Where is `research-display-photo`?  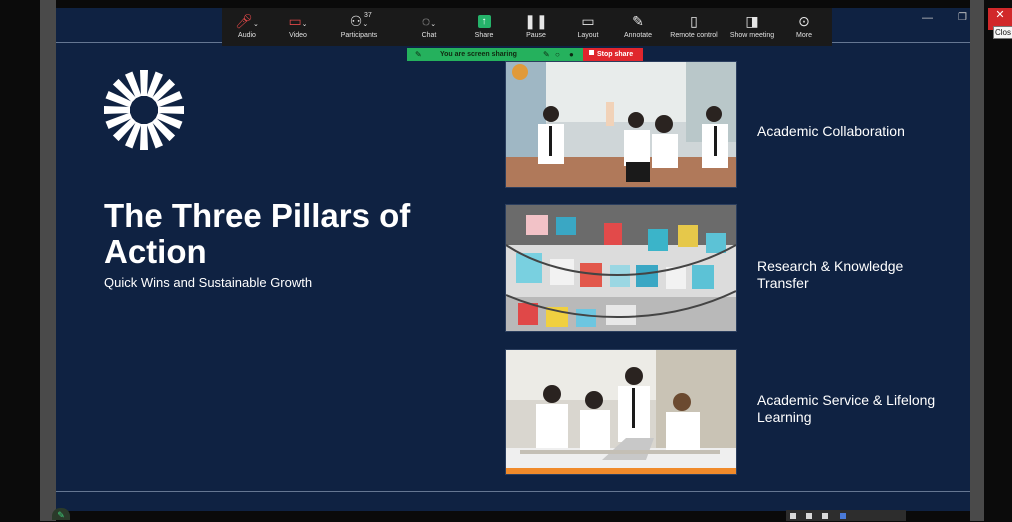
research-display-photo is located at coordinates (621, 268).